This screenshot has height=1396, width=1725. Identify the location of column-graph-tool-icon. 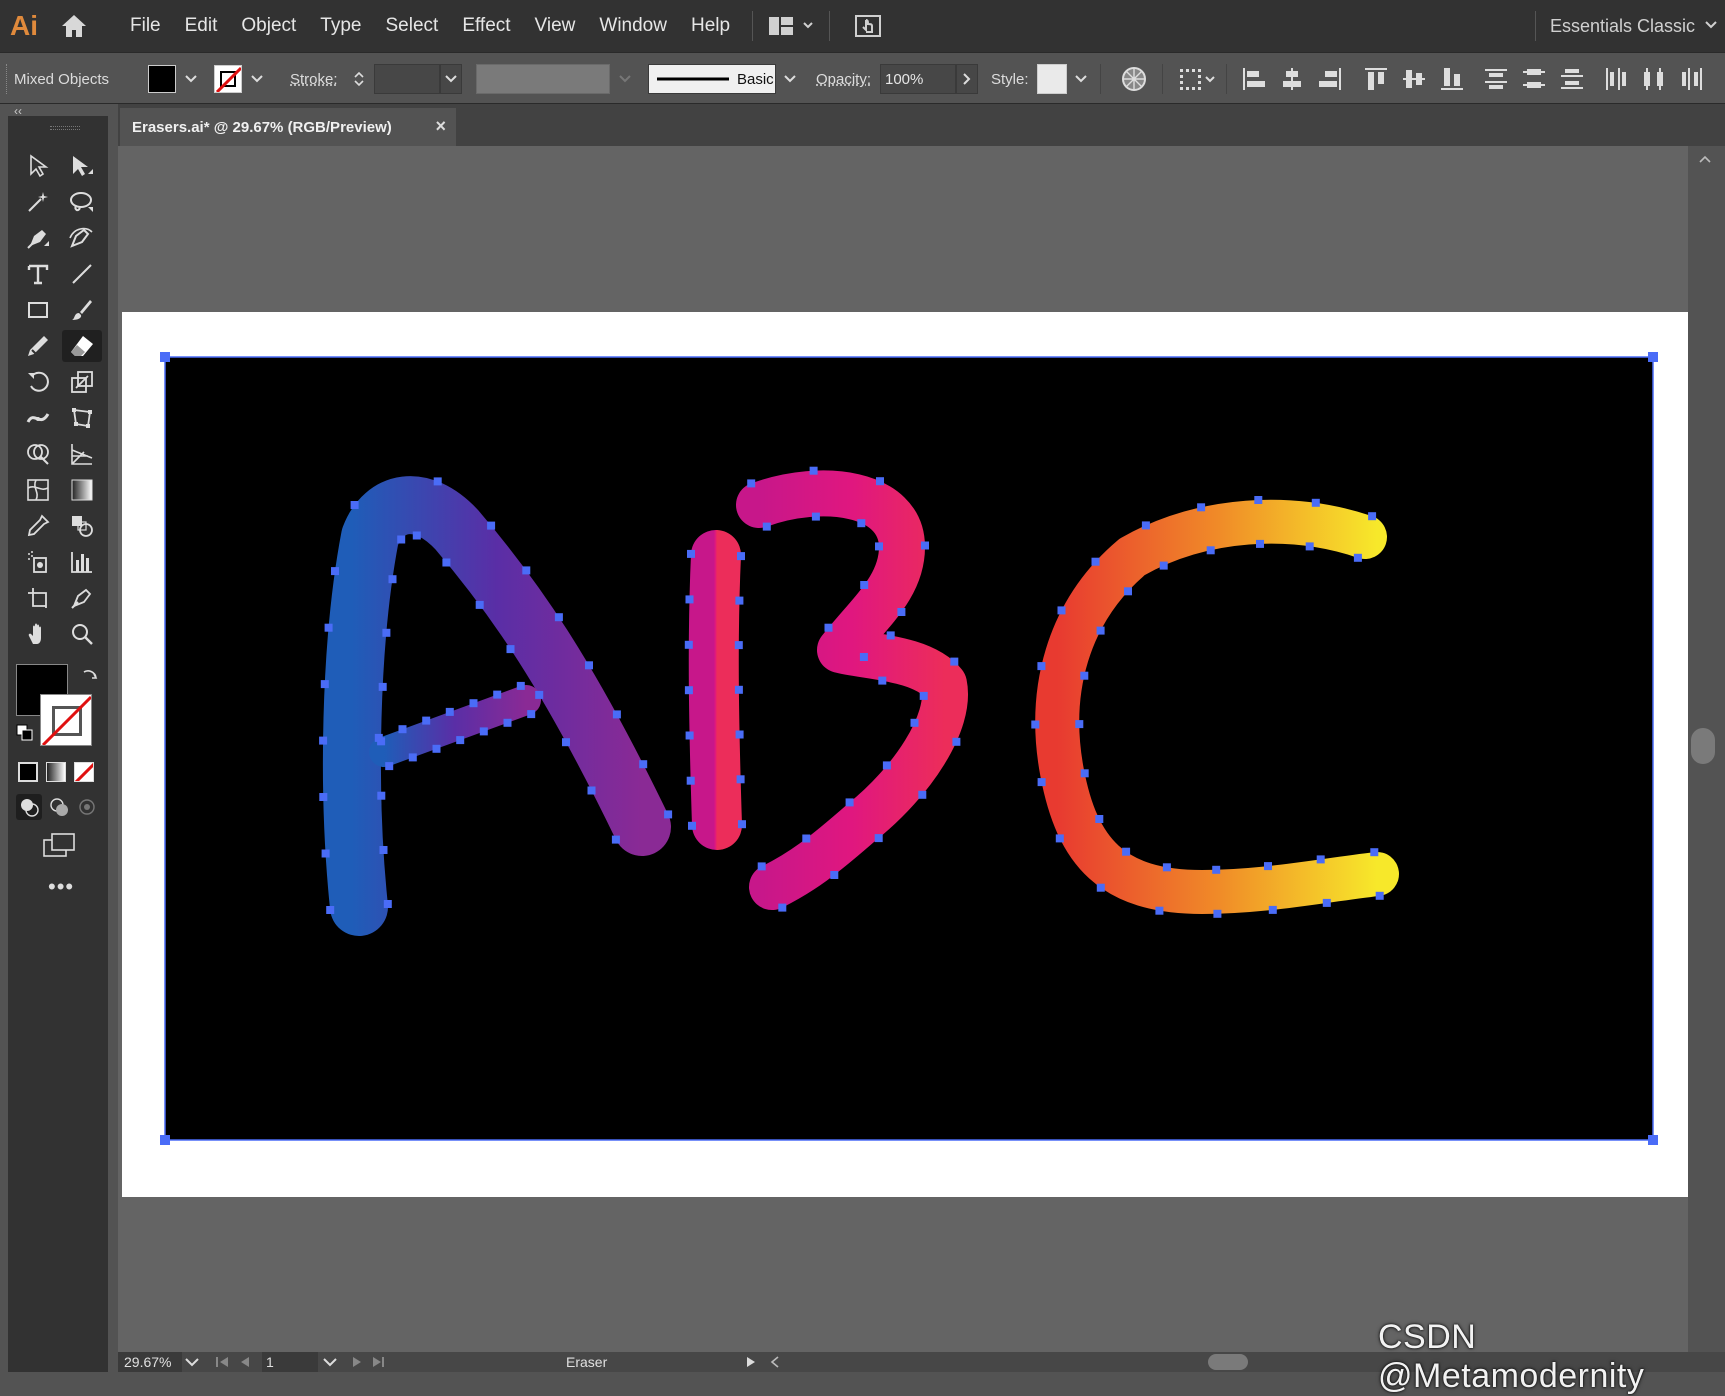
(82, 562).